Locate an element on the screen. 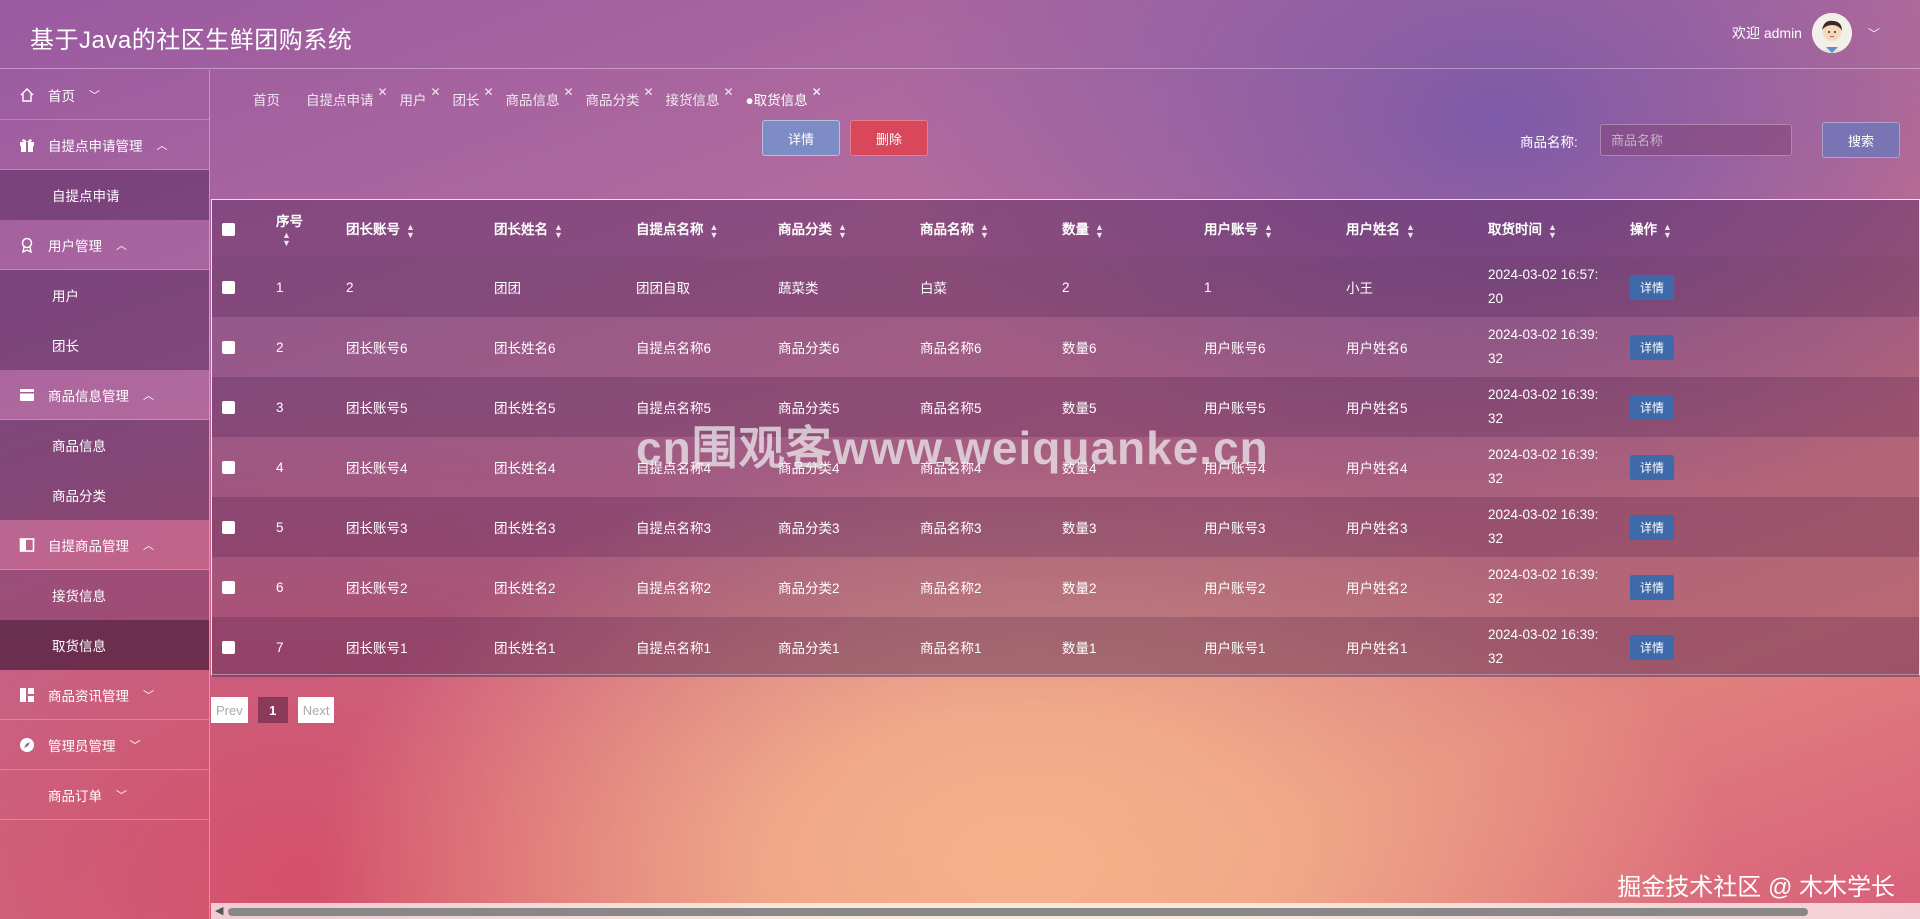 Image resolution: width=1920 pixels, height=919 pixels. sidebar-group-pickup-goods: 自提商品管理 ︿ is located at coordinates (104, 545).